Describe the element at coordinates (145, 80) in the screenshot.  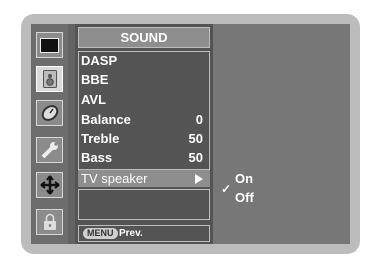
I see `menu-item-bbe: BBE` at that location.